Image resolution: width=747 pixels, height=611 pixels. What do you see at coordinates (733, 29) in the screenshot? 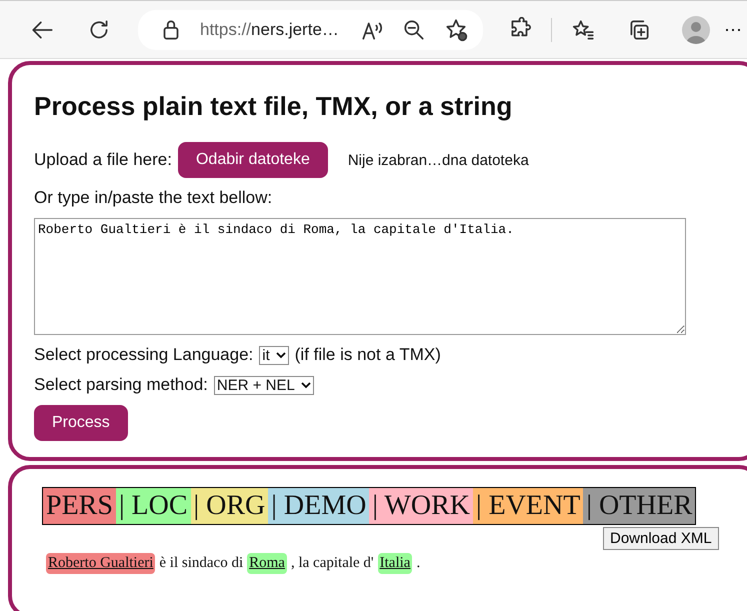
I see `more-menu: ⋯` at bounding box center [733, 29].